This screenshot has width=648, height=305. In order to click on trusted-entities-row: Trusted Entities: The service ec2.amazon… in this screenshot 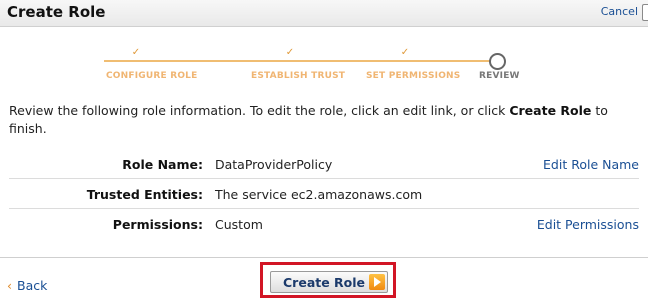, I will do `click(324, 195)`.